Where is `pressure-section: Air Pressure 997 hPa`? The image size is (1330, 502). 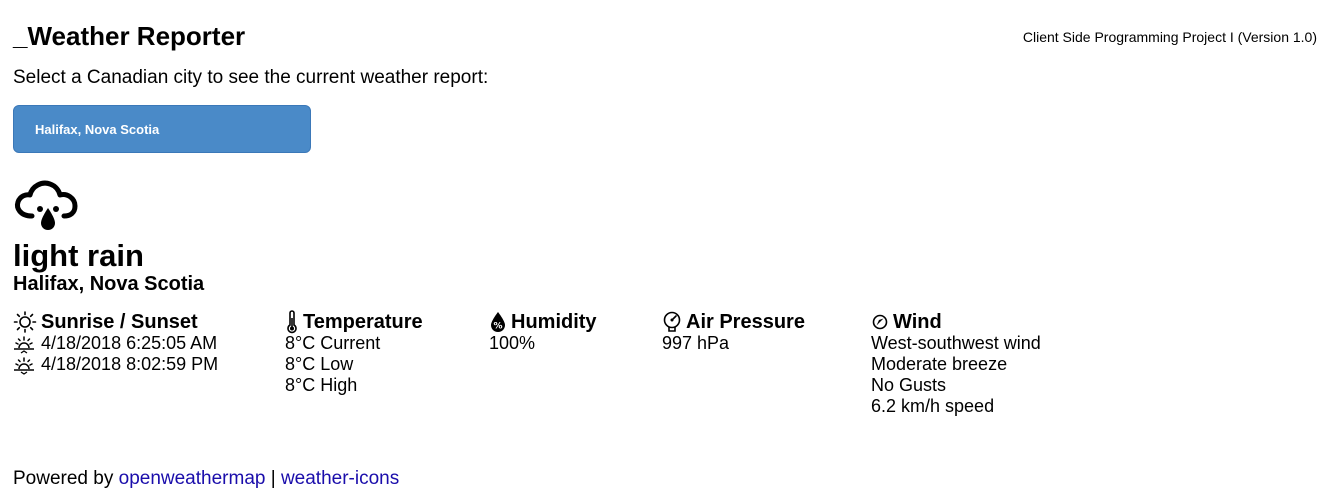
pressure-section: Air Pressure 997 hPa is located at coordinates (733, 332).